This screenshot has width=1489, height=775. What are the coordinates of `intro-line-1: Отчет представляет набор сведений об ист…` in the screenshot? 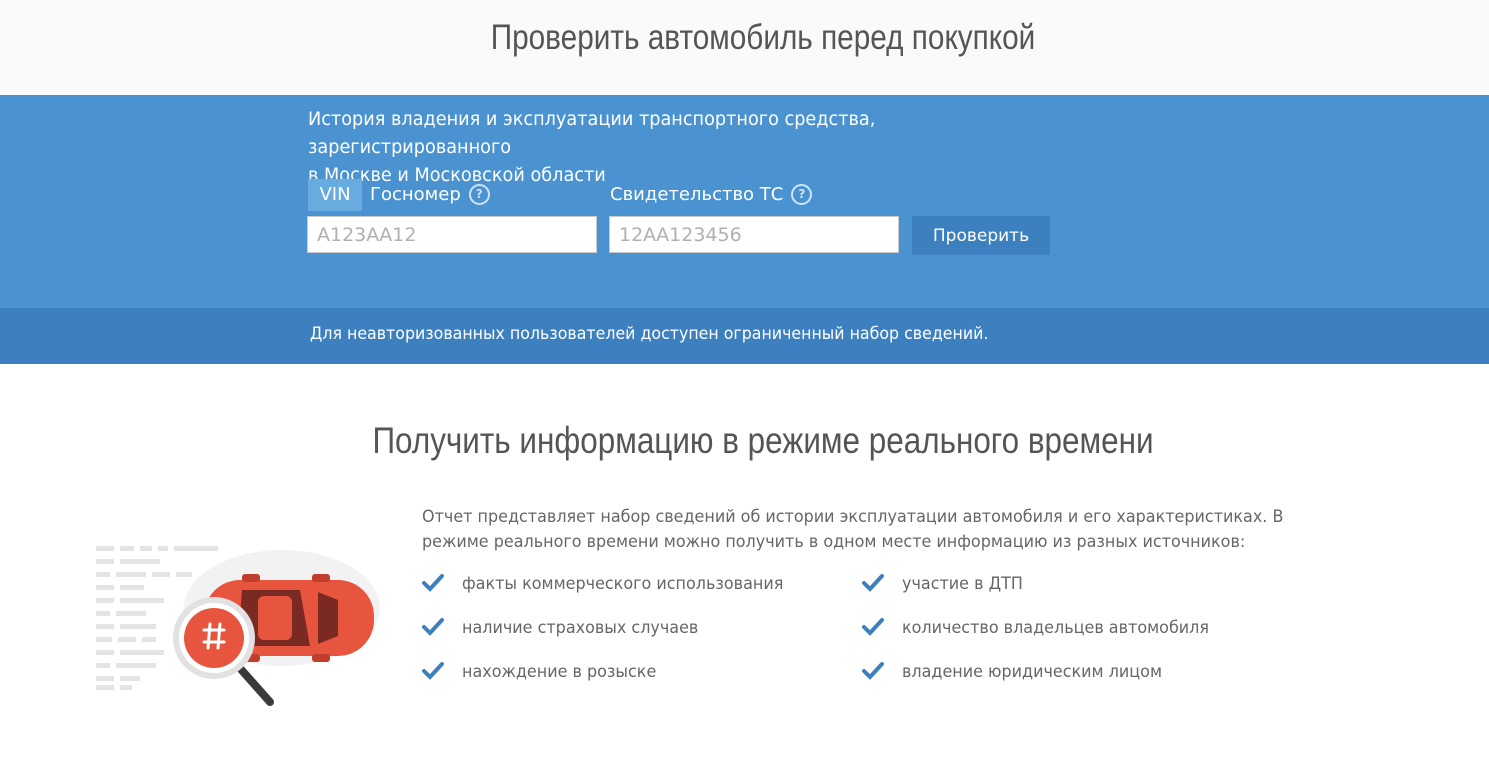 It's located at (853, 517).